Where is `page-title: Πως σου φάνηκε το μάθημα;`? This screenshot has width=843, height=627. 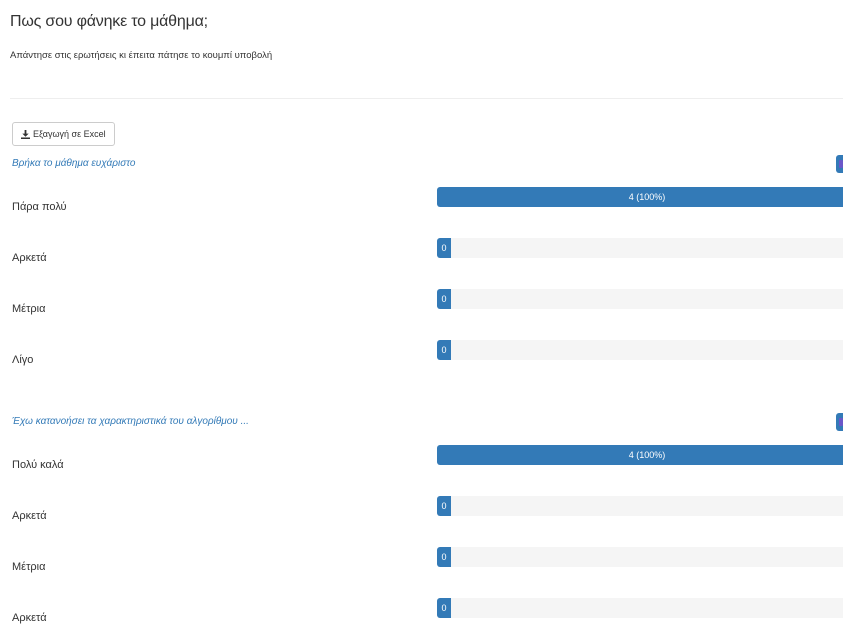 page-title: Πως σου φάνηκε το μάθημα; is located at coordinates (109, 21).